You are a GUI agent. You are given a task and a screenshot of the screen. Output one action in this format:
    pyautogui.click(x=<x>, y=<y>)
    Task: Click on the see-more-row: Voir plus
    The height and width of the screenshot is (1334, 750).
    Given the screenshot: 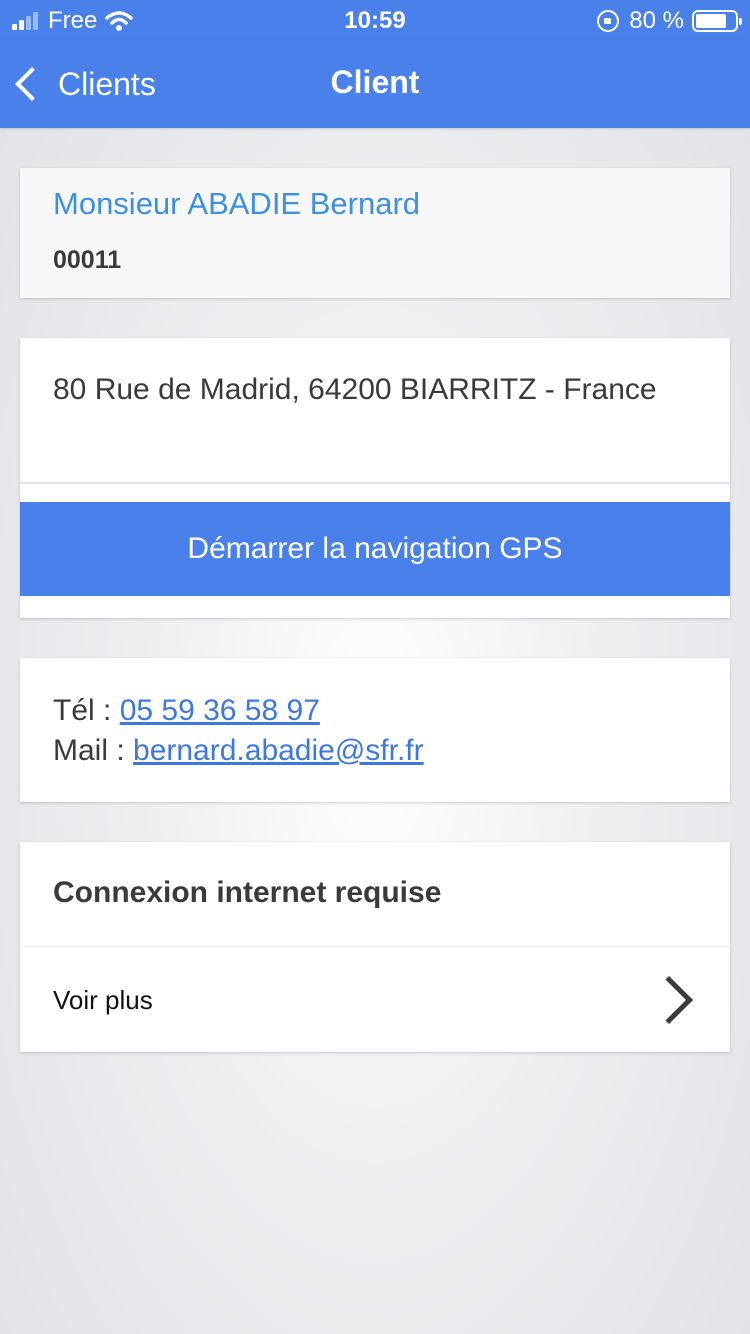 What is the action you would take?
    pyautogui.click(x=375, y=999)
    